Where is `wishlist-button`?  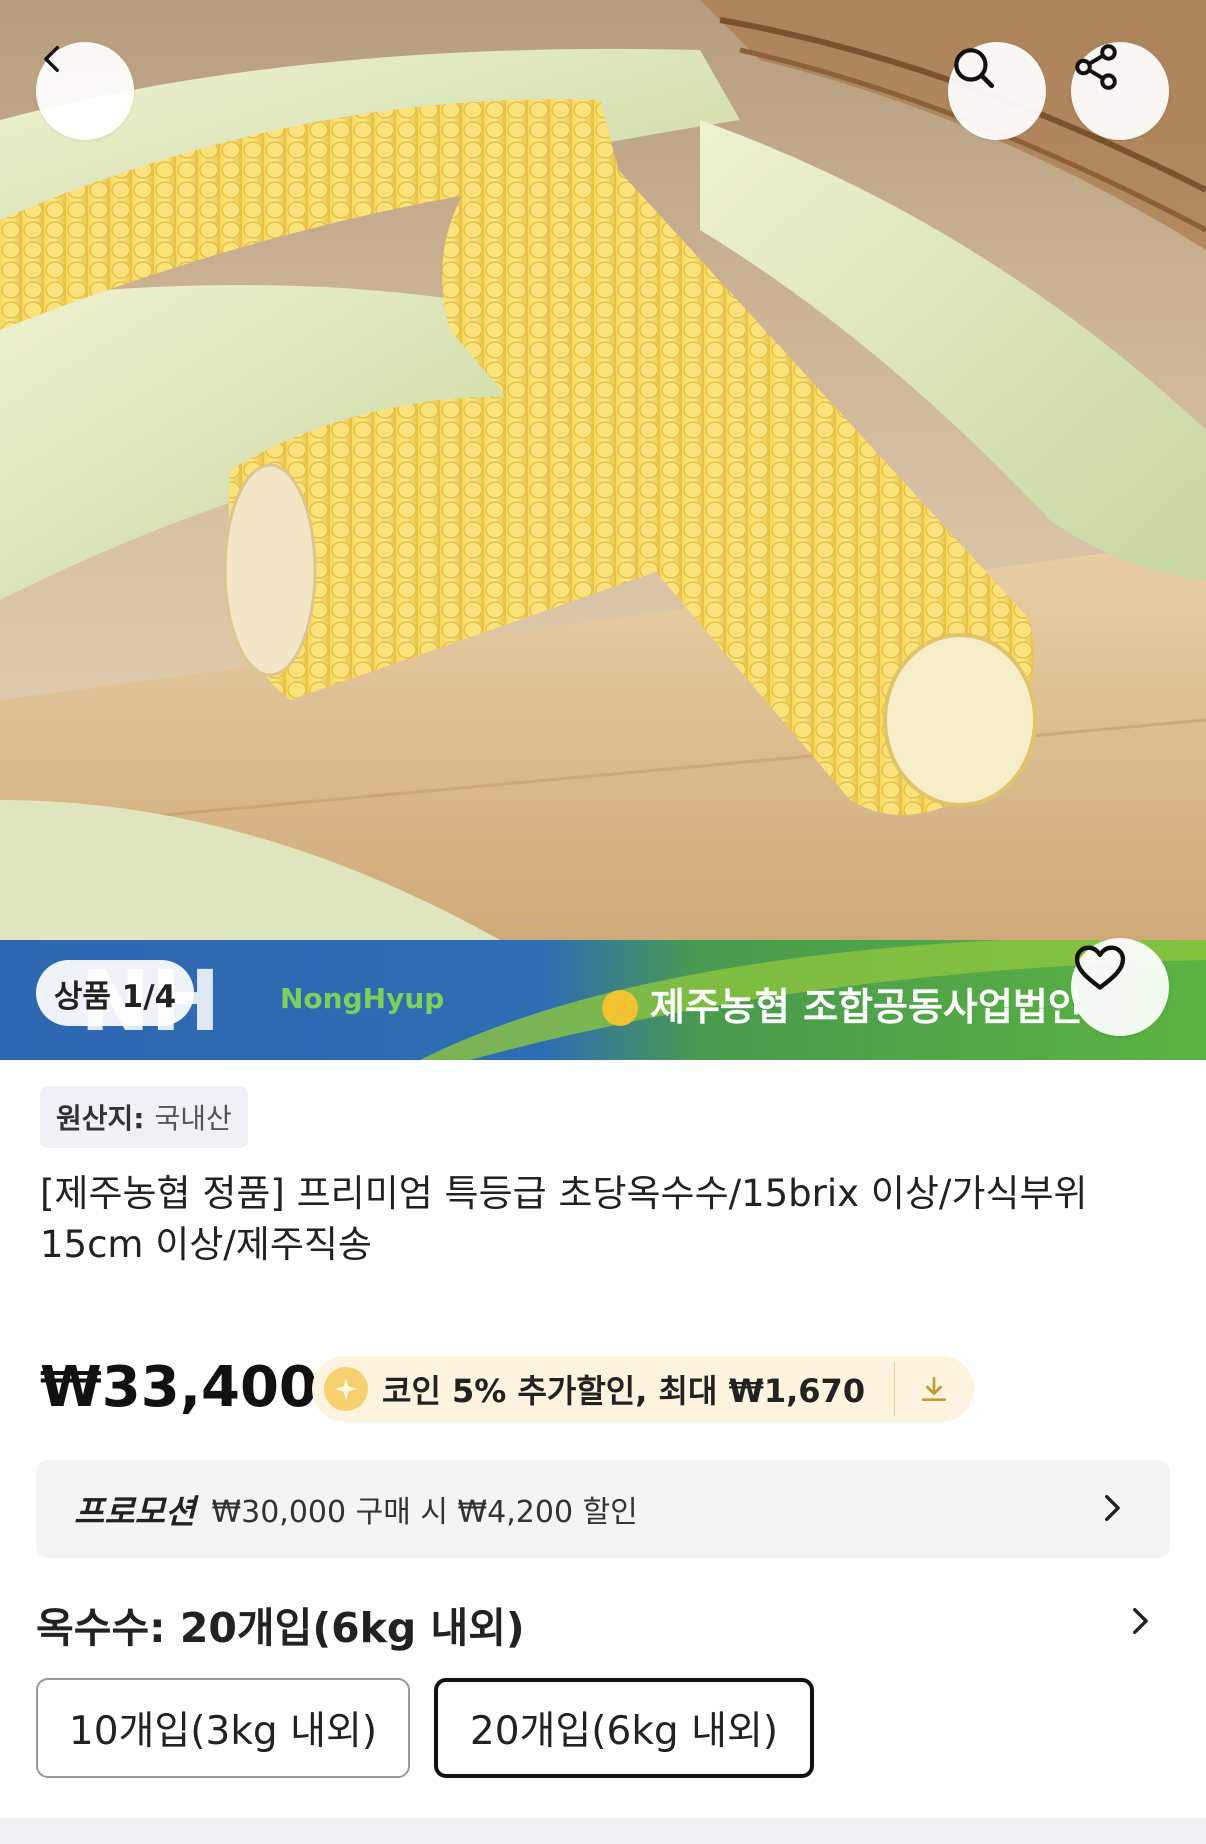
wishlist-button is located at coordinates (1120, 987).